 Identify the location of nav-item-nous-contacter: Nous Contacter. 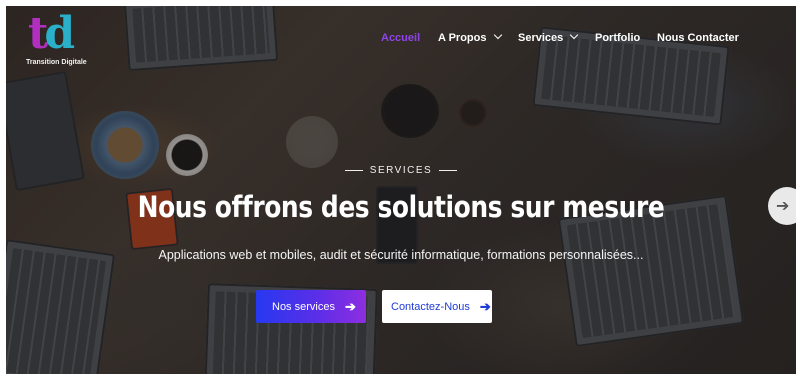
(698, 38).